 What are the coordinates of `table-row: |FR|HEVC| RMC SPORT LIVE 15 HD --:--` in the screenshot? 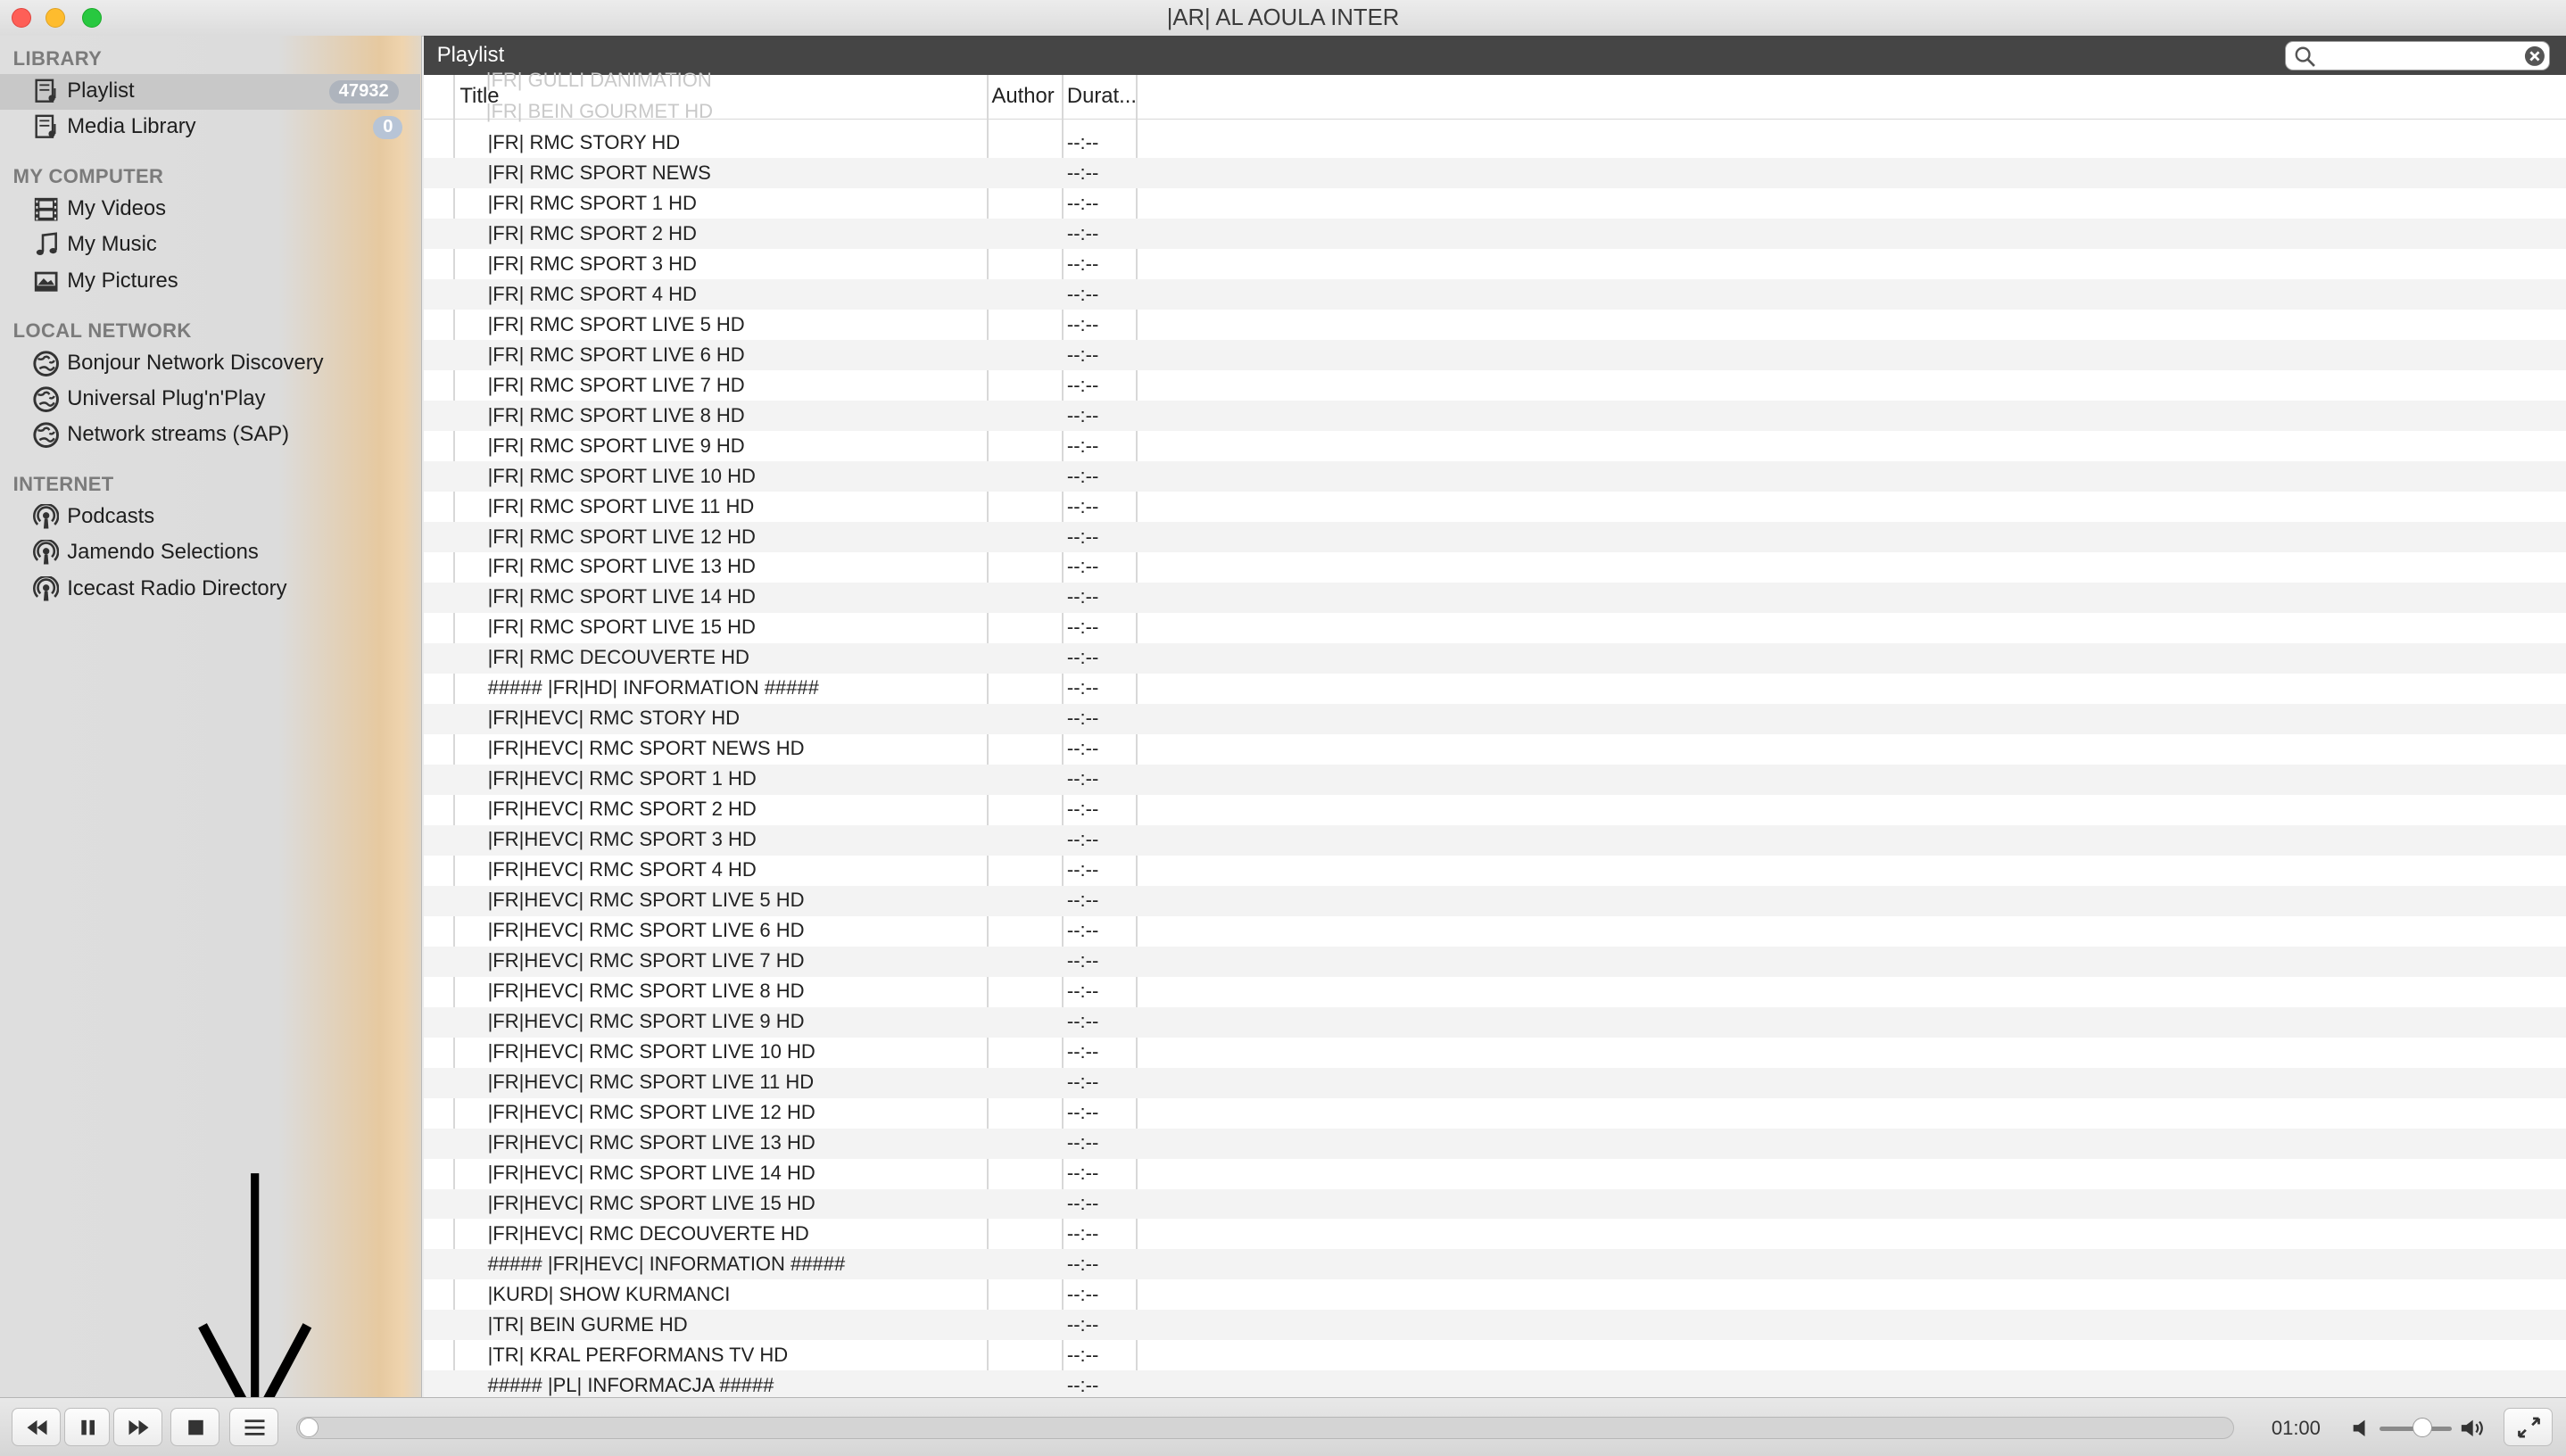 It's located at (1495, 1204).